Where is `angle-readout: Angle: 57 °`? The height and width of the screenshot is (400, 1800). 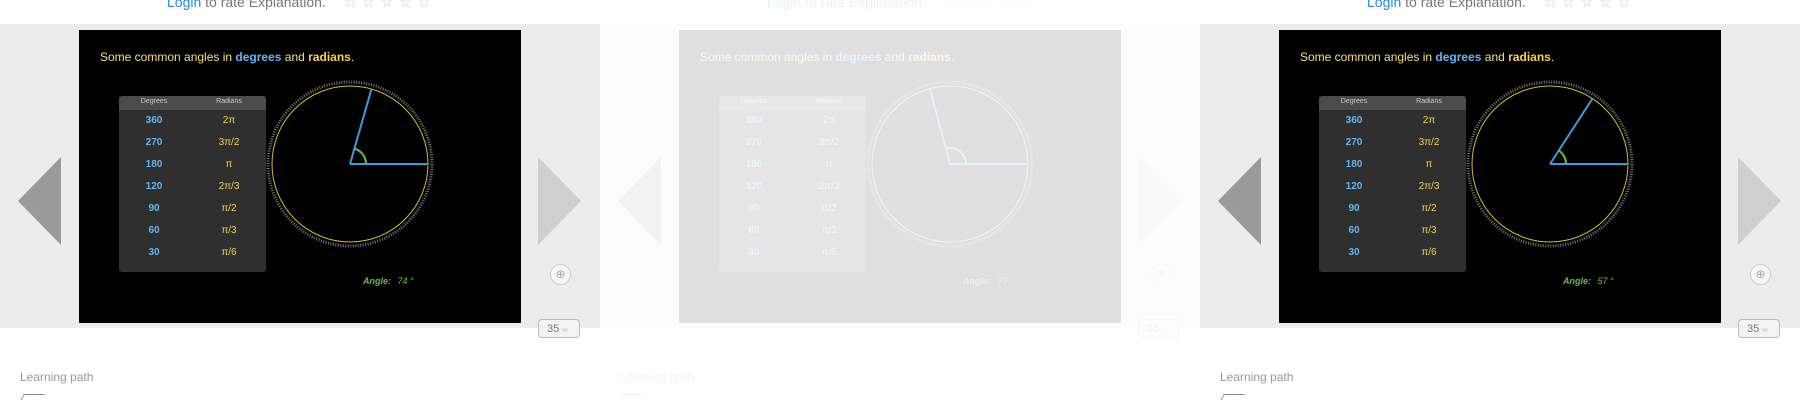
angle-readout: Angle: 57 ° is located at coordinates (1588, 281).